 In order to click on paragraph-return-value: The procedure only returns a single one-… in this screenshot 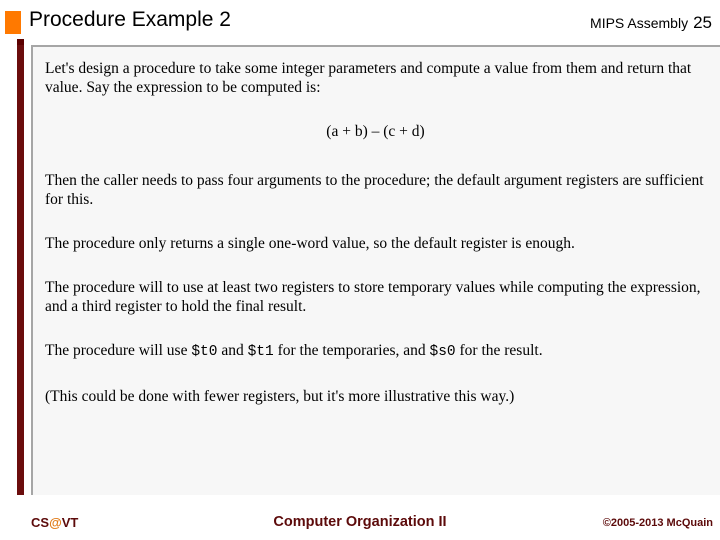, I will do `click(310, 243)`.